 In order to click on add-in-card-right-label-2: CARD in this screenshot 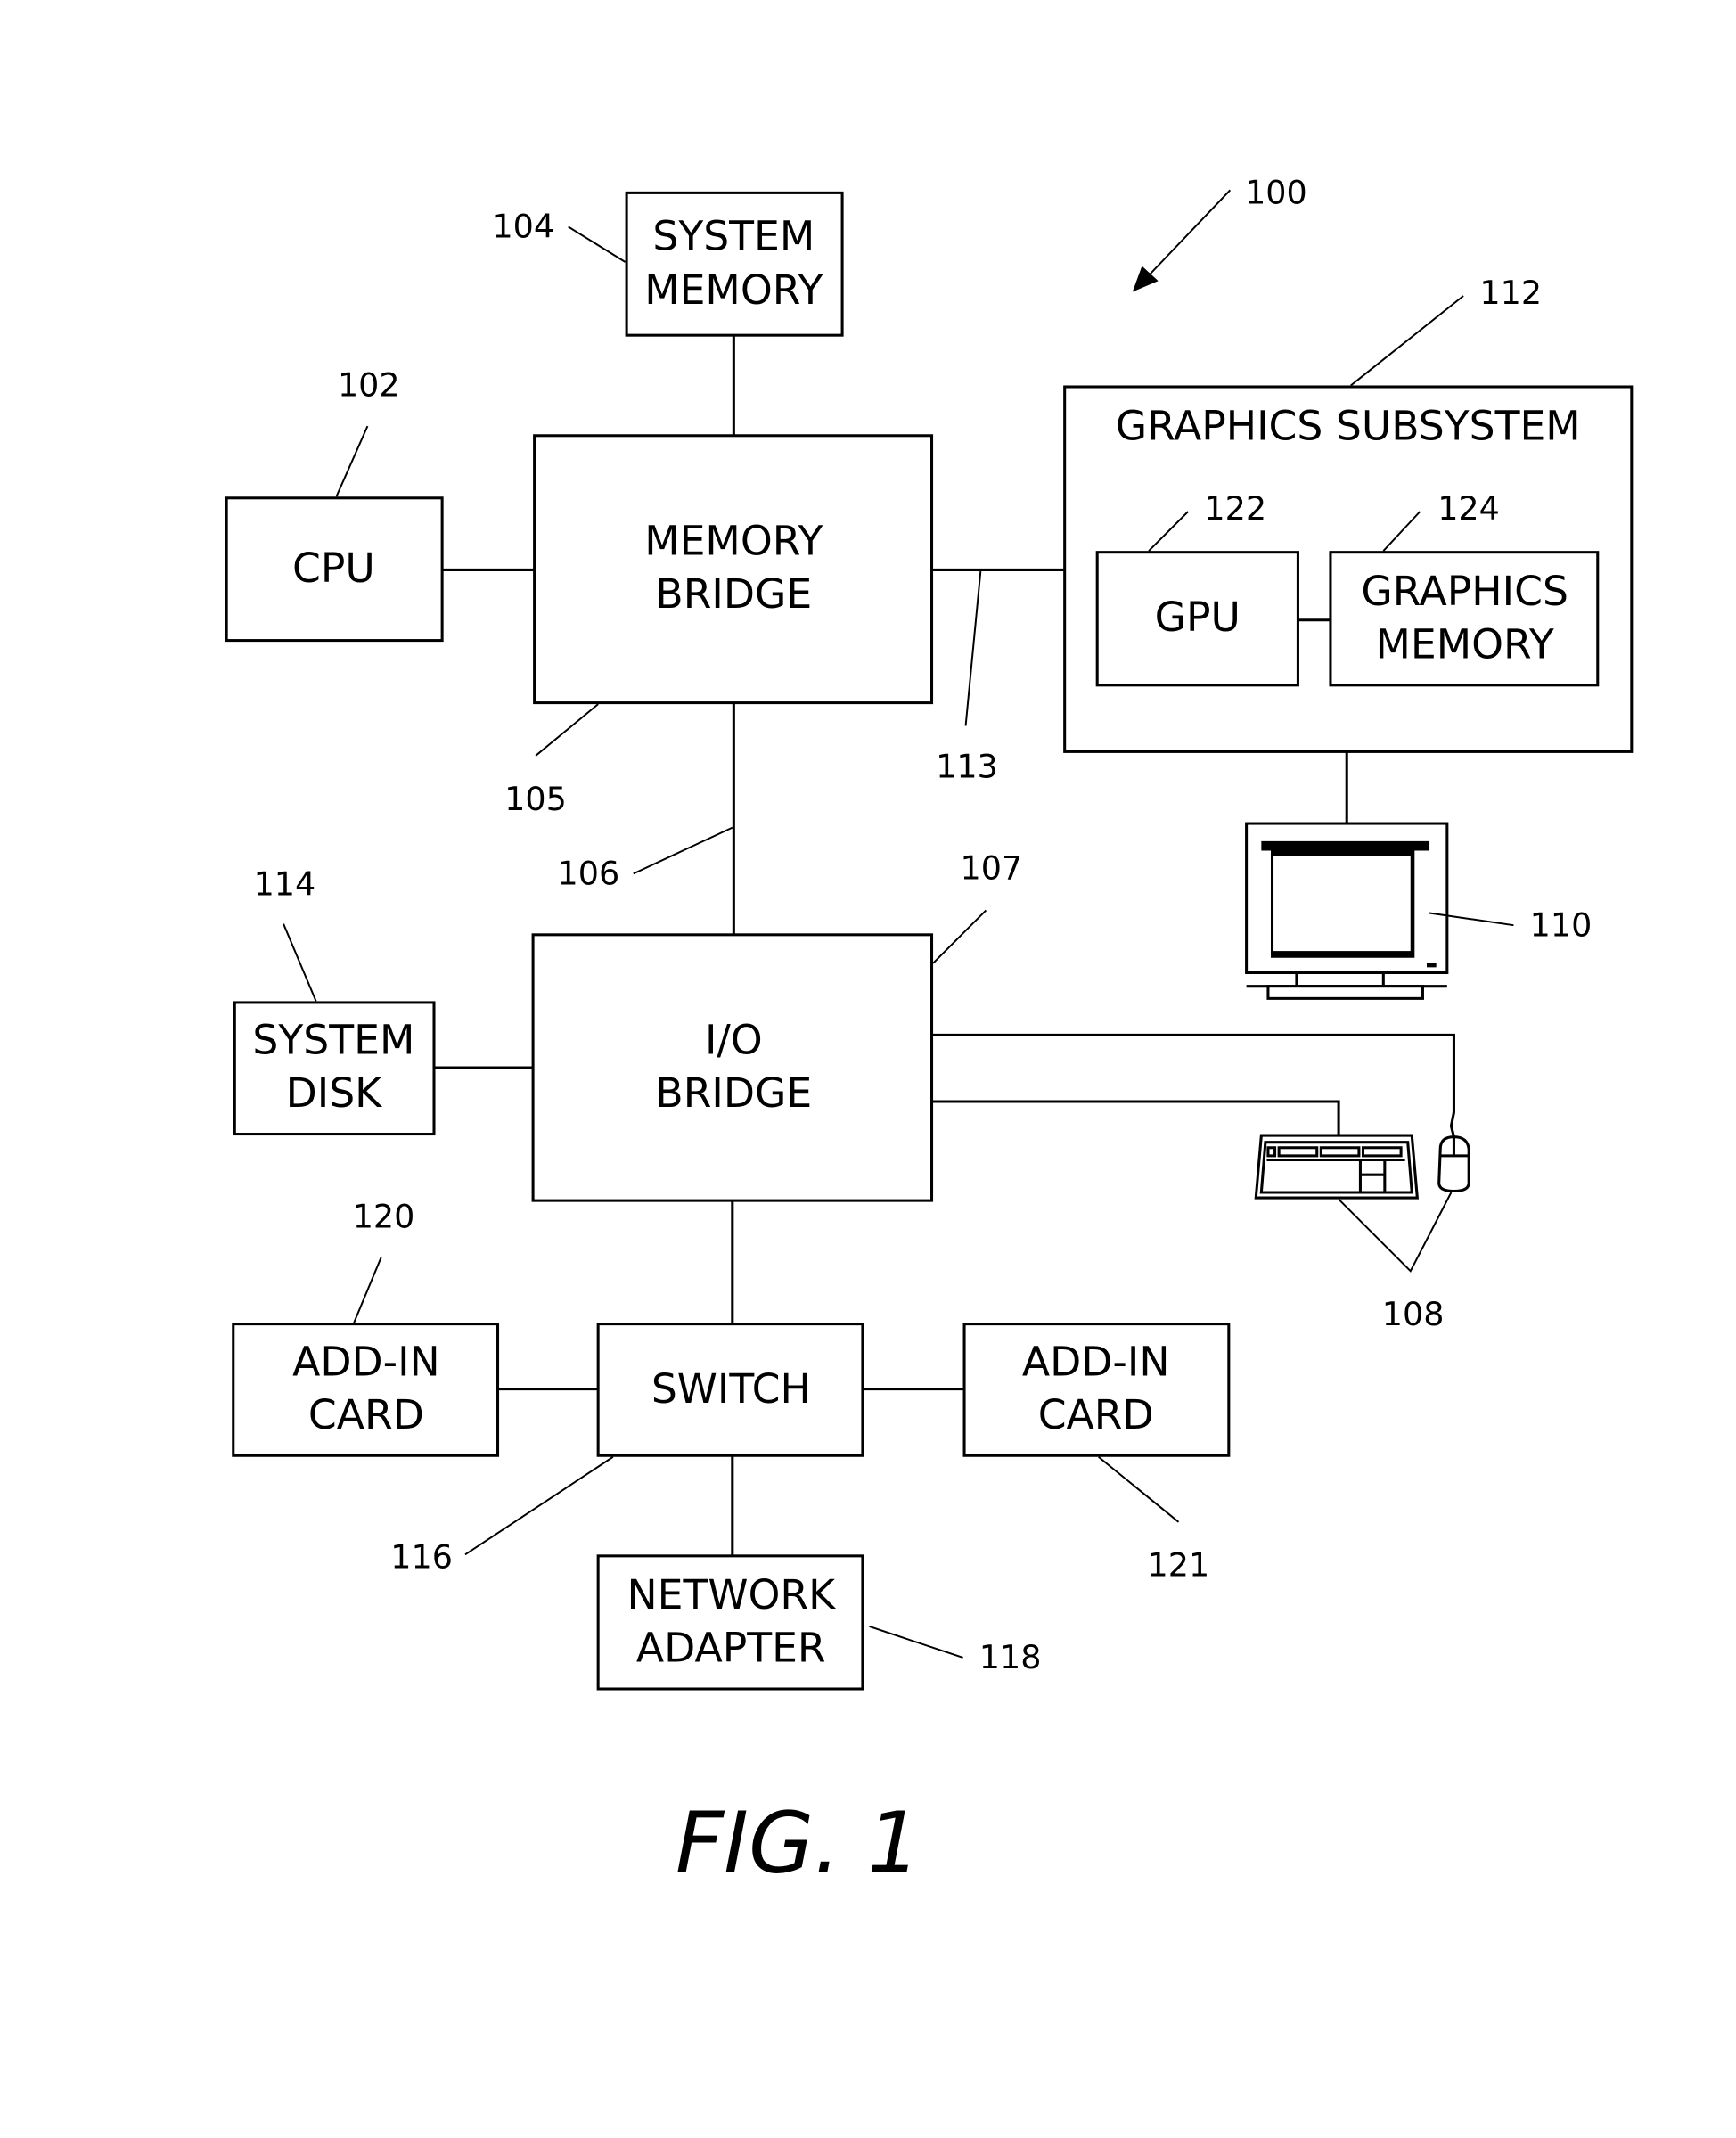, I will do `click(1096, 1414)`.